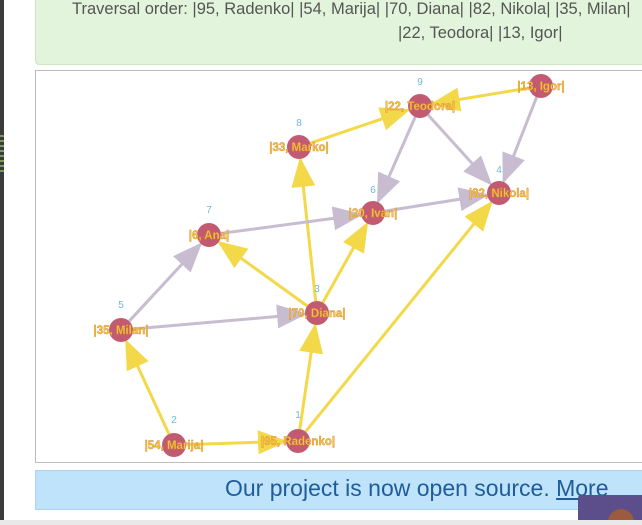 The image size is (642, 525). What do you see at coordinates (298, 442) in the screenshot?
I see `node-label-radenko: |95, Radenko|` at bounding box center [298, 442].